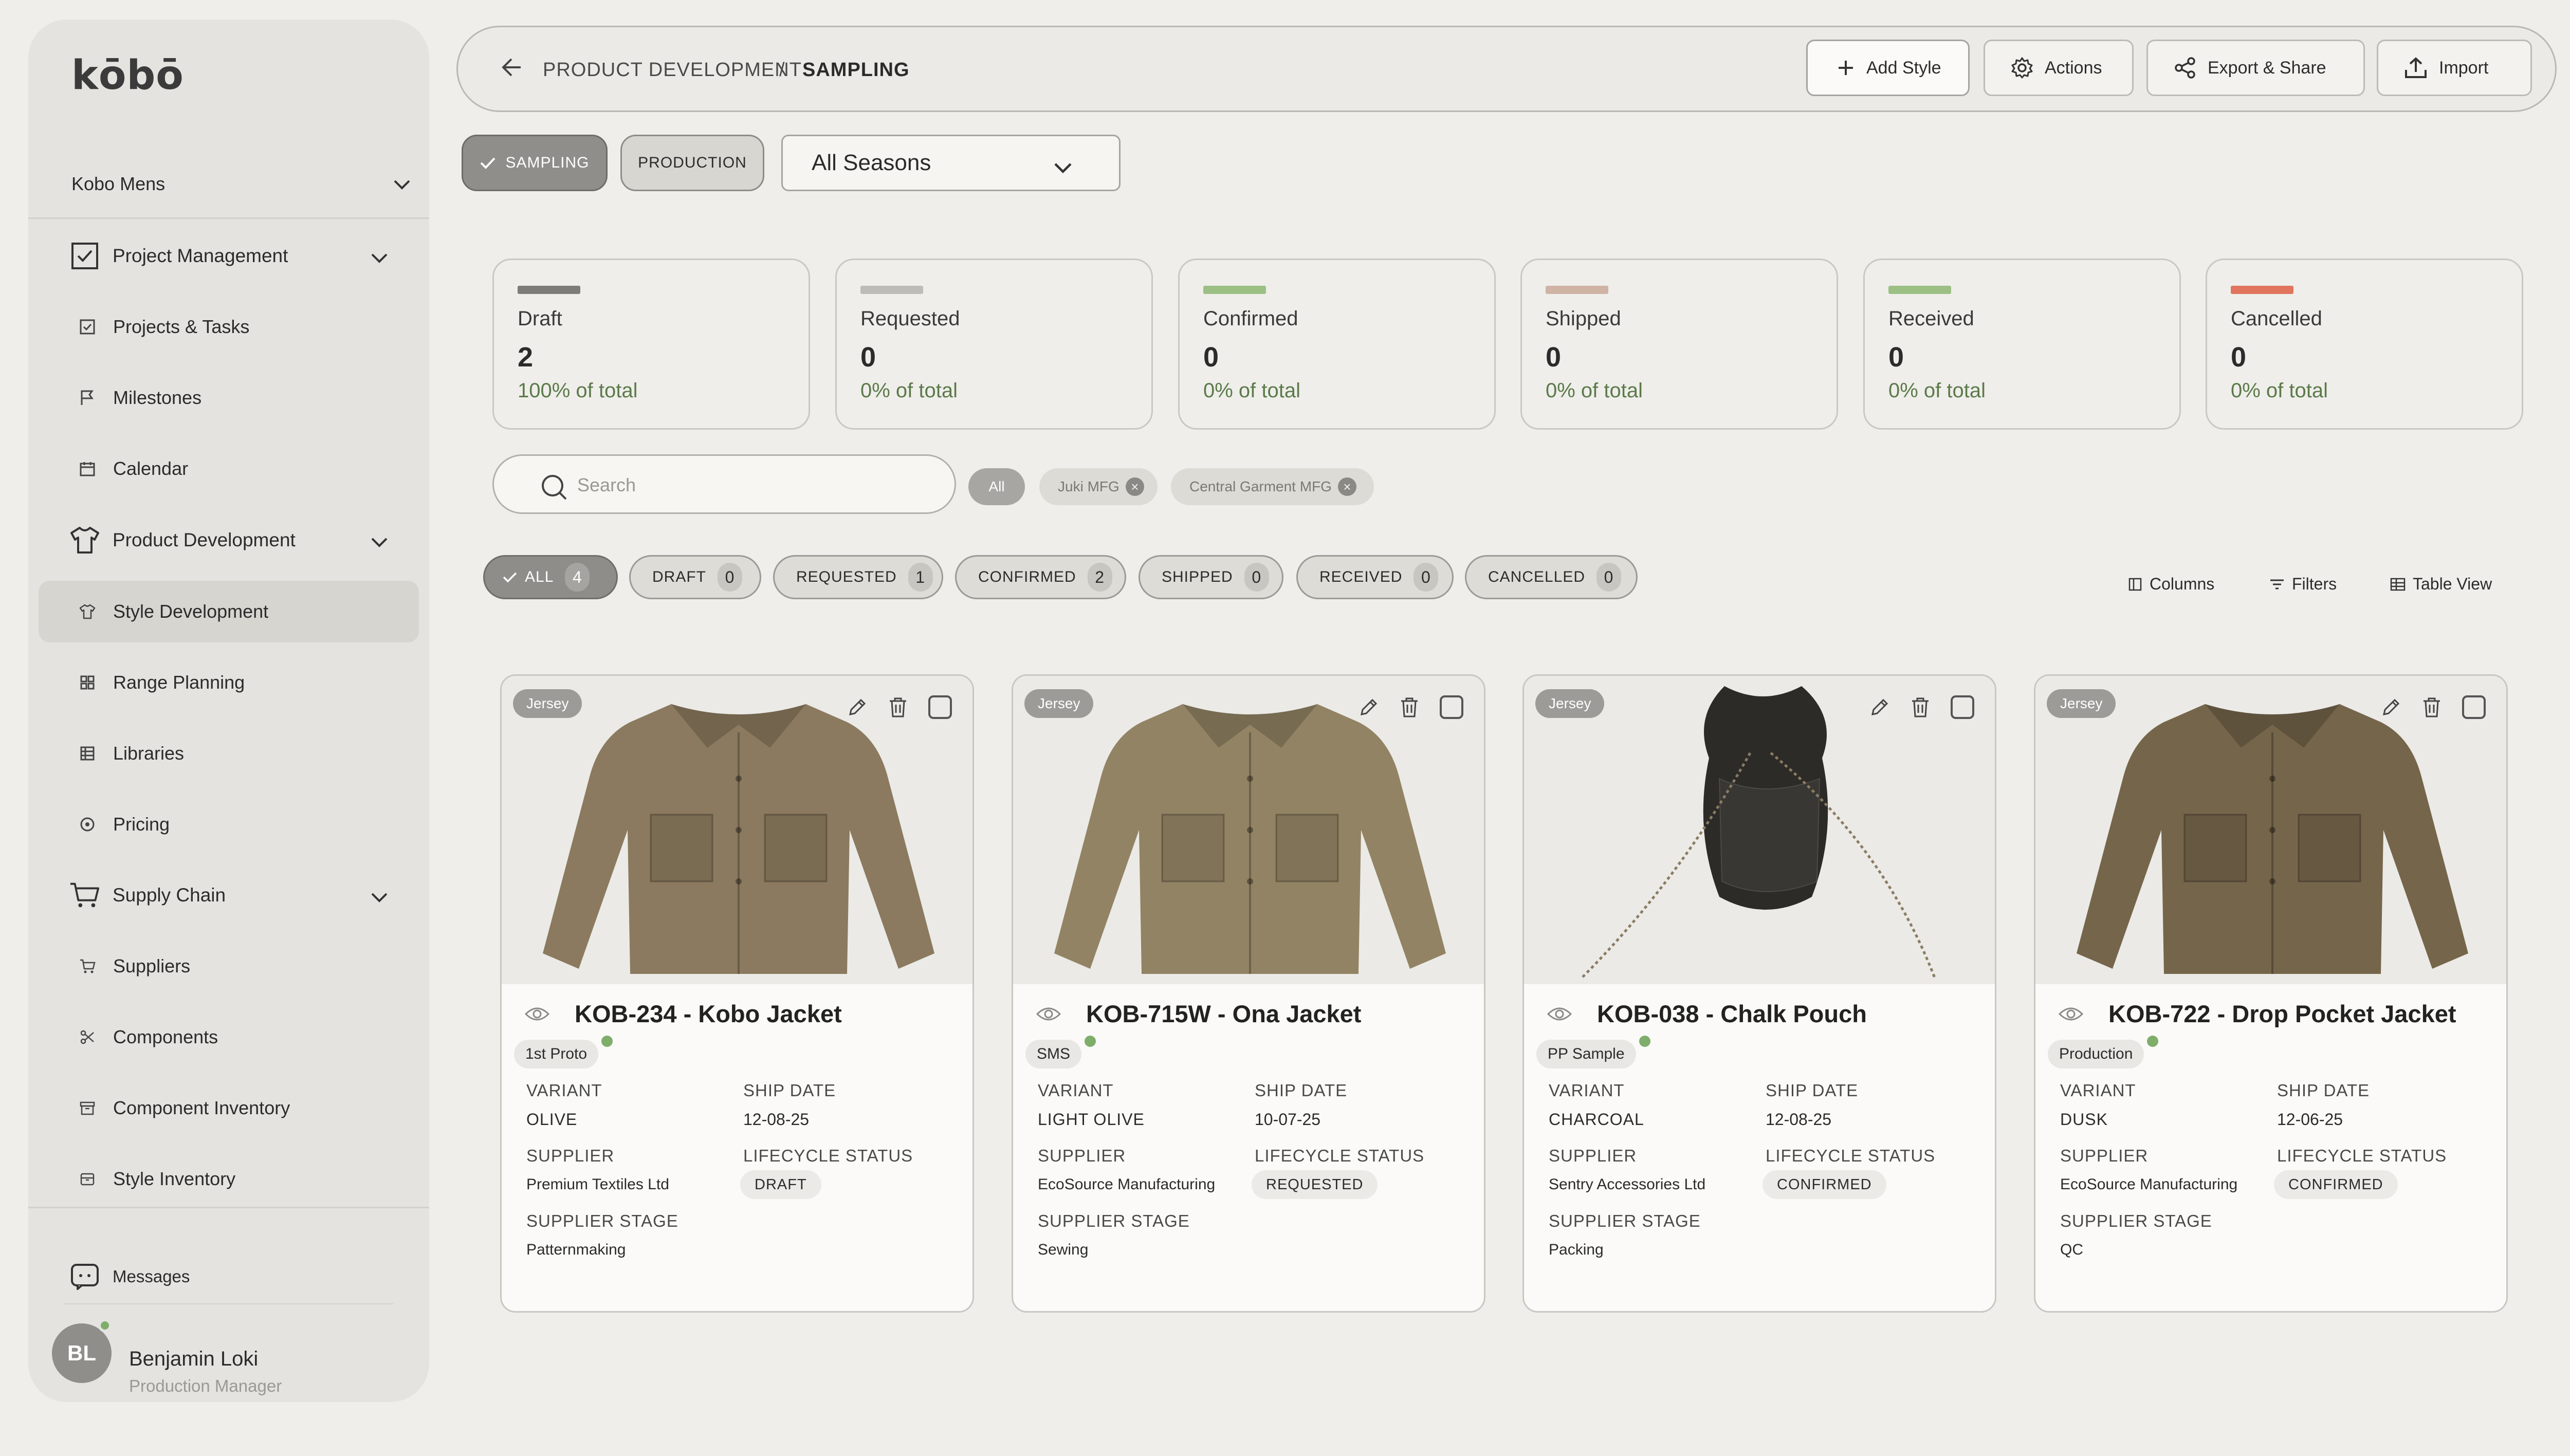 The height and width of the screenshot is (1456, 2570). I want to click on supplier-value: EcoSource Manufacturing, so click(2149, 1184).